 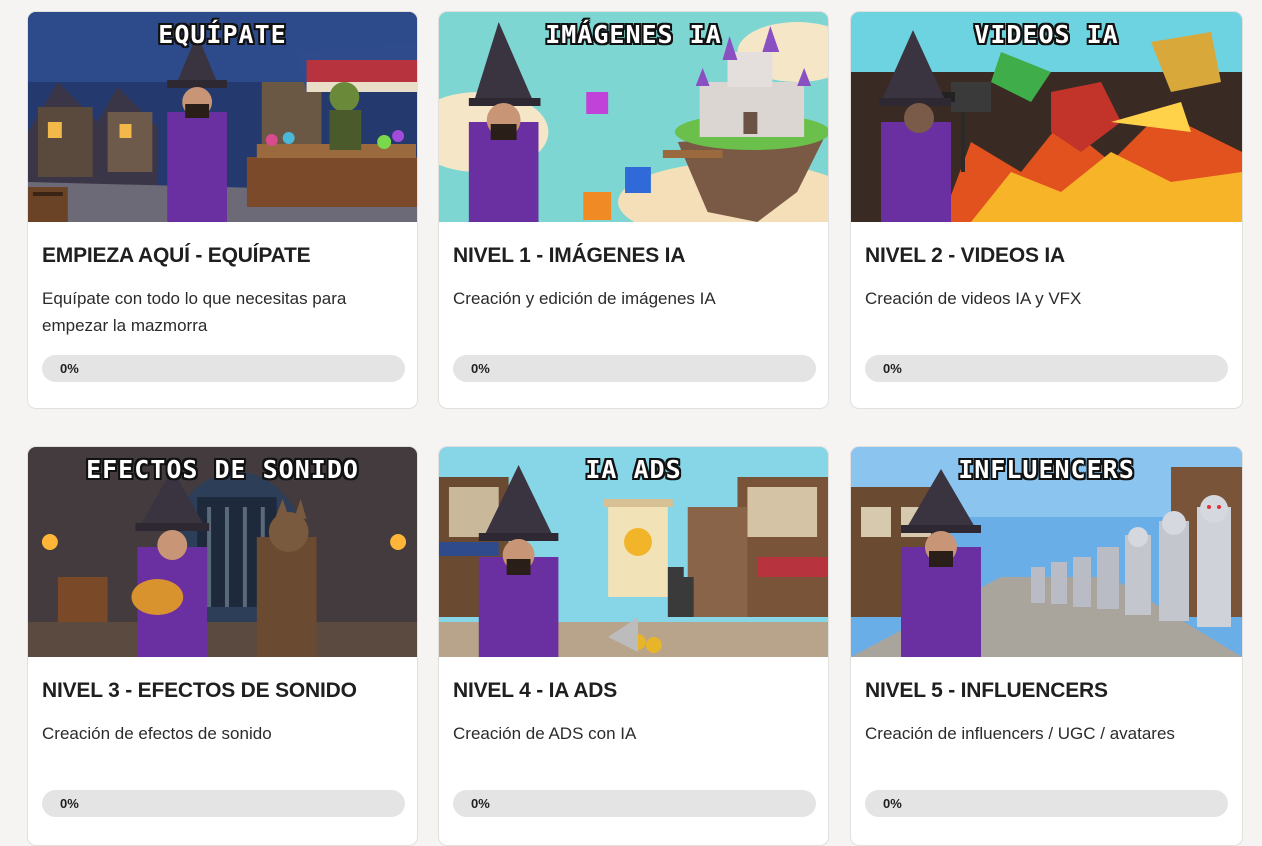 What do you see at coordinates (1046, 552) in the screenshot?
I see `course-thumbnail: INFLUENCERS` at bounding box center [1046, 552].